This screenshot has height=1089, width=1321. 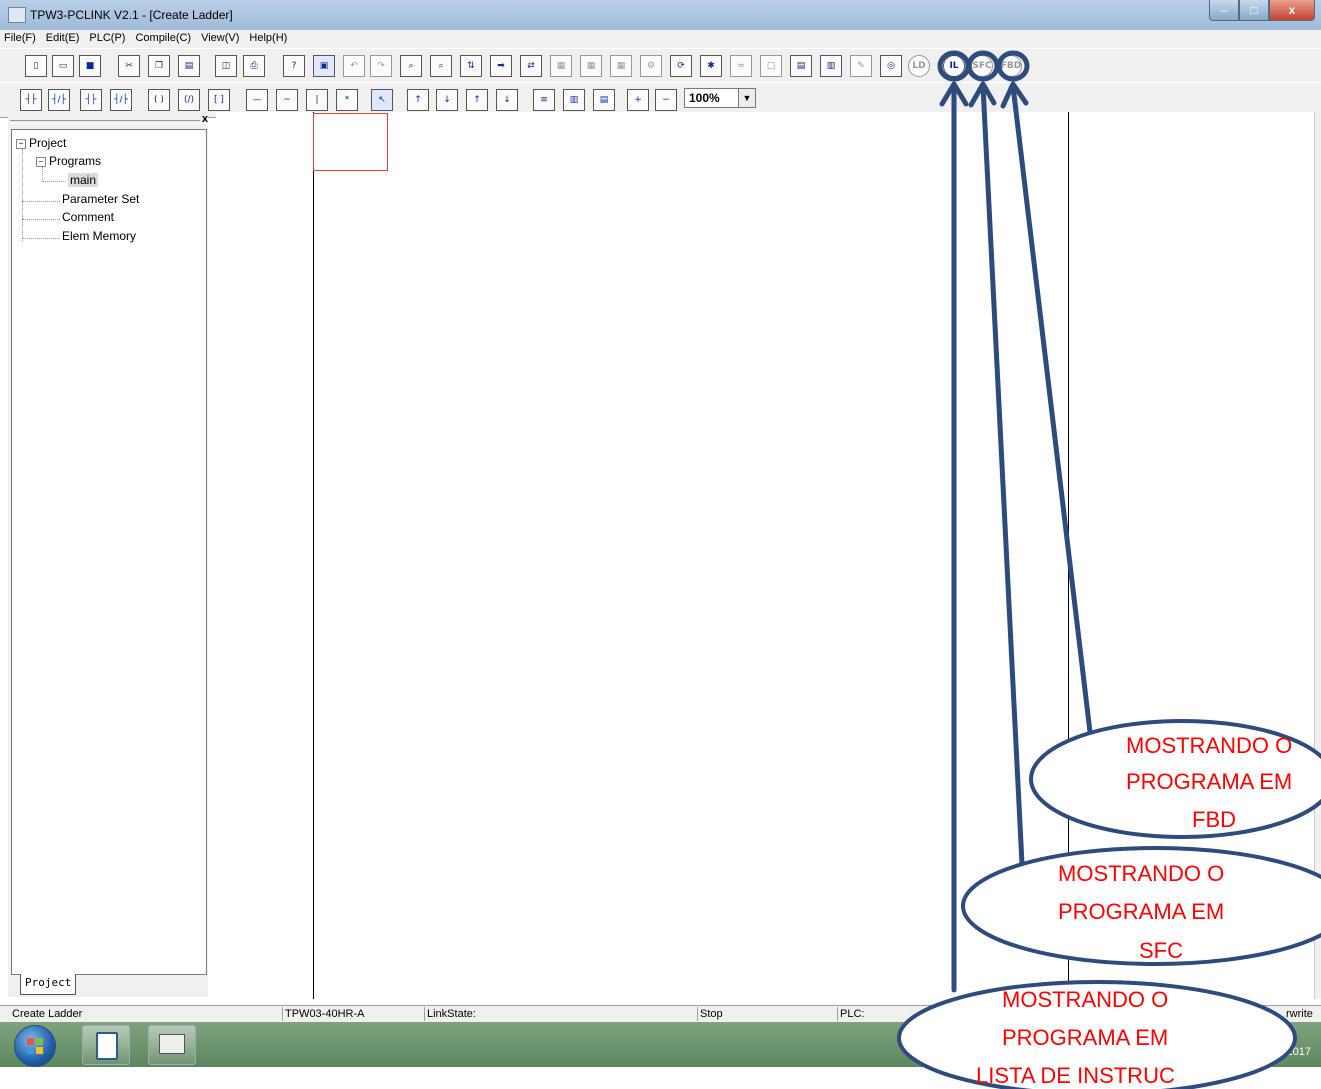 I want to click on start-button, so click(x=35, y=1046).